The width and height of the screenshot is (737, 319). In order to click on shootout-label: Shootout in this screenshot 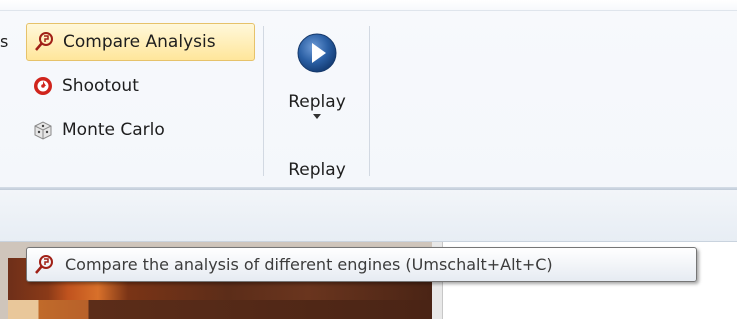, I will do `click(100, 86)`.